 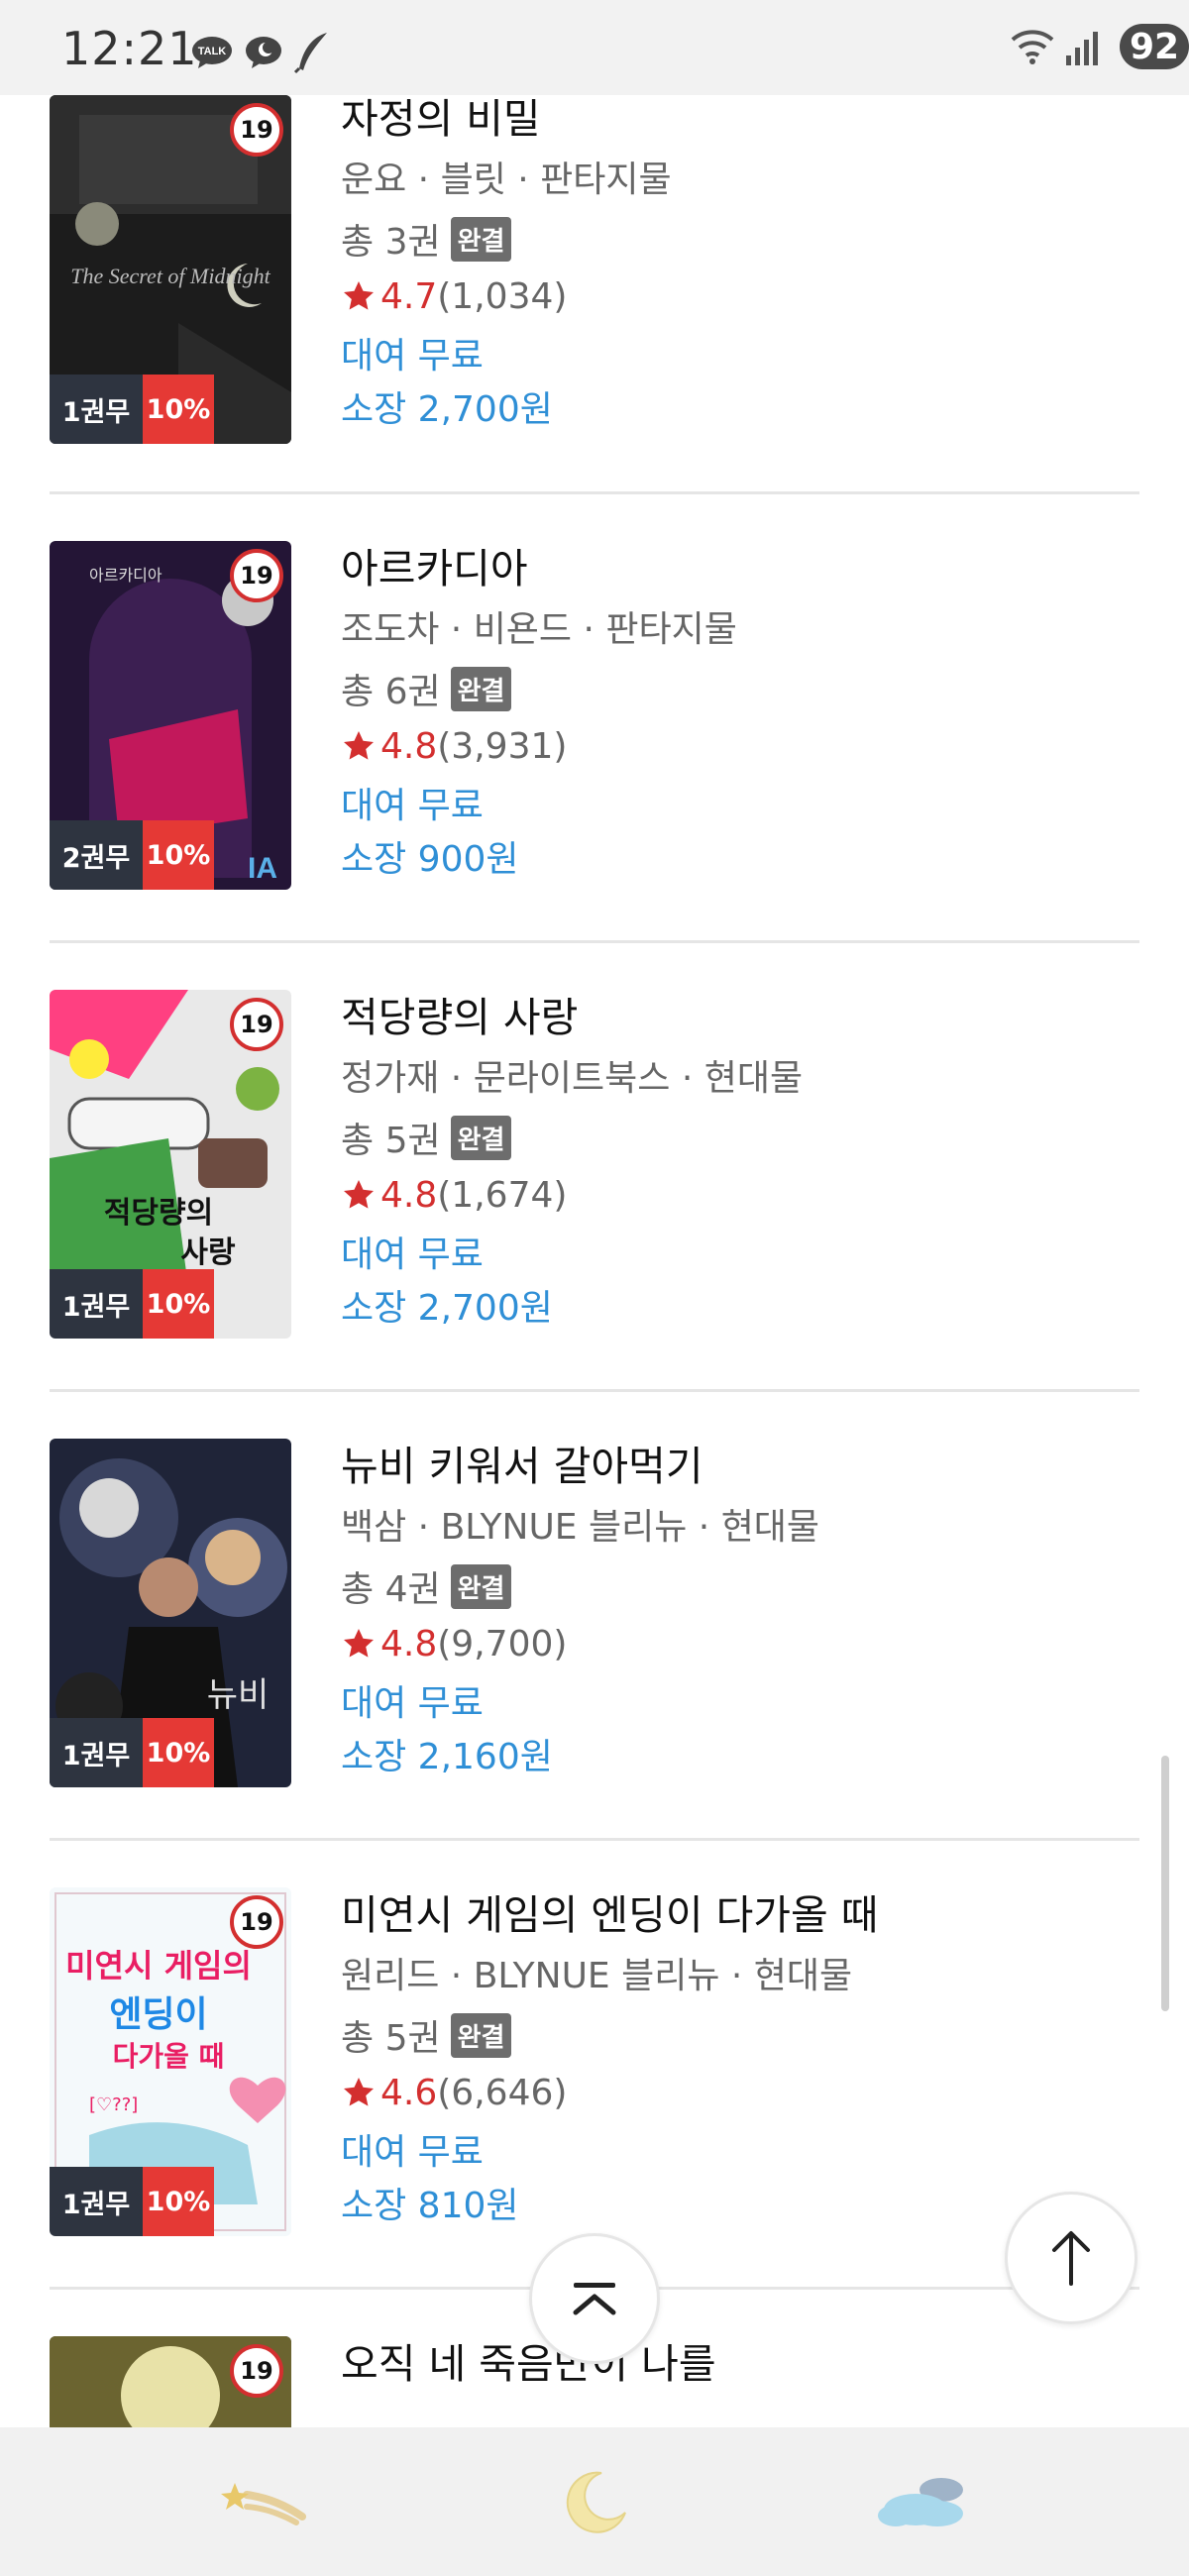 I want to click on collapse-up-icon, so click(x=594, y=2299).